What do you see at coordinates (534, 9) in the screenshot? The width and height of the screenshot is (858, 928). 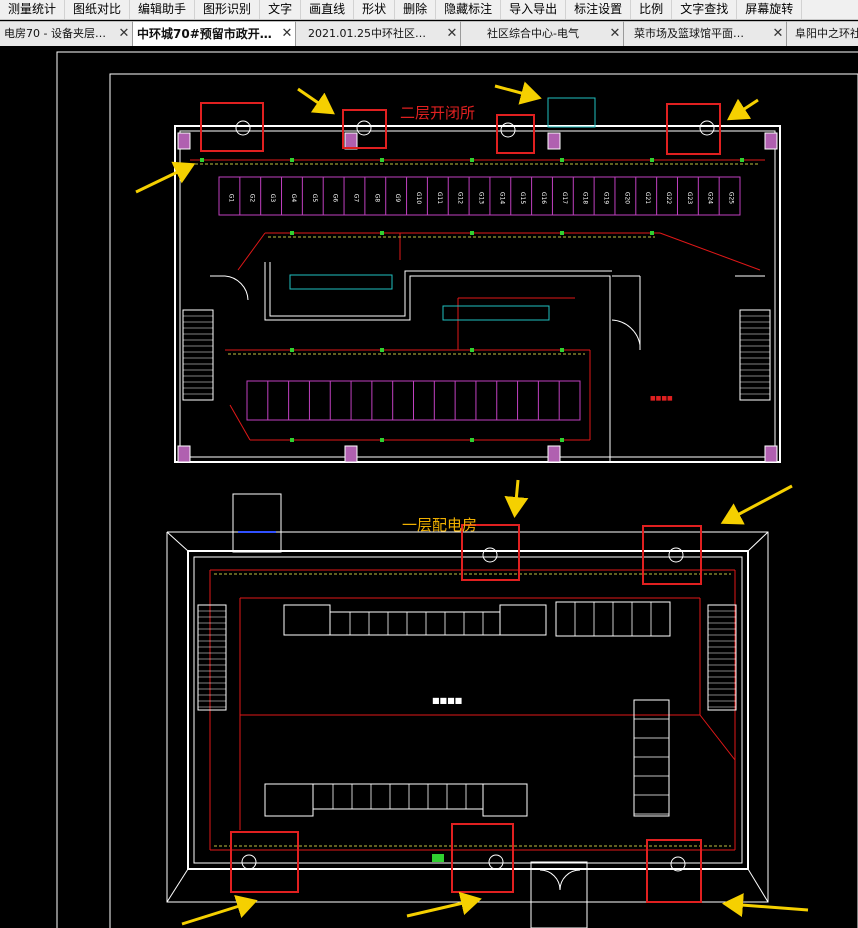 I see `menu-import-export: 导入导出` at bounding box center [534, 9].